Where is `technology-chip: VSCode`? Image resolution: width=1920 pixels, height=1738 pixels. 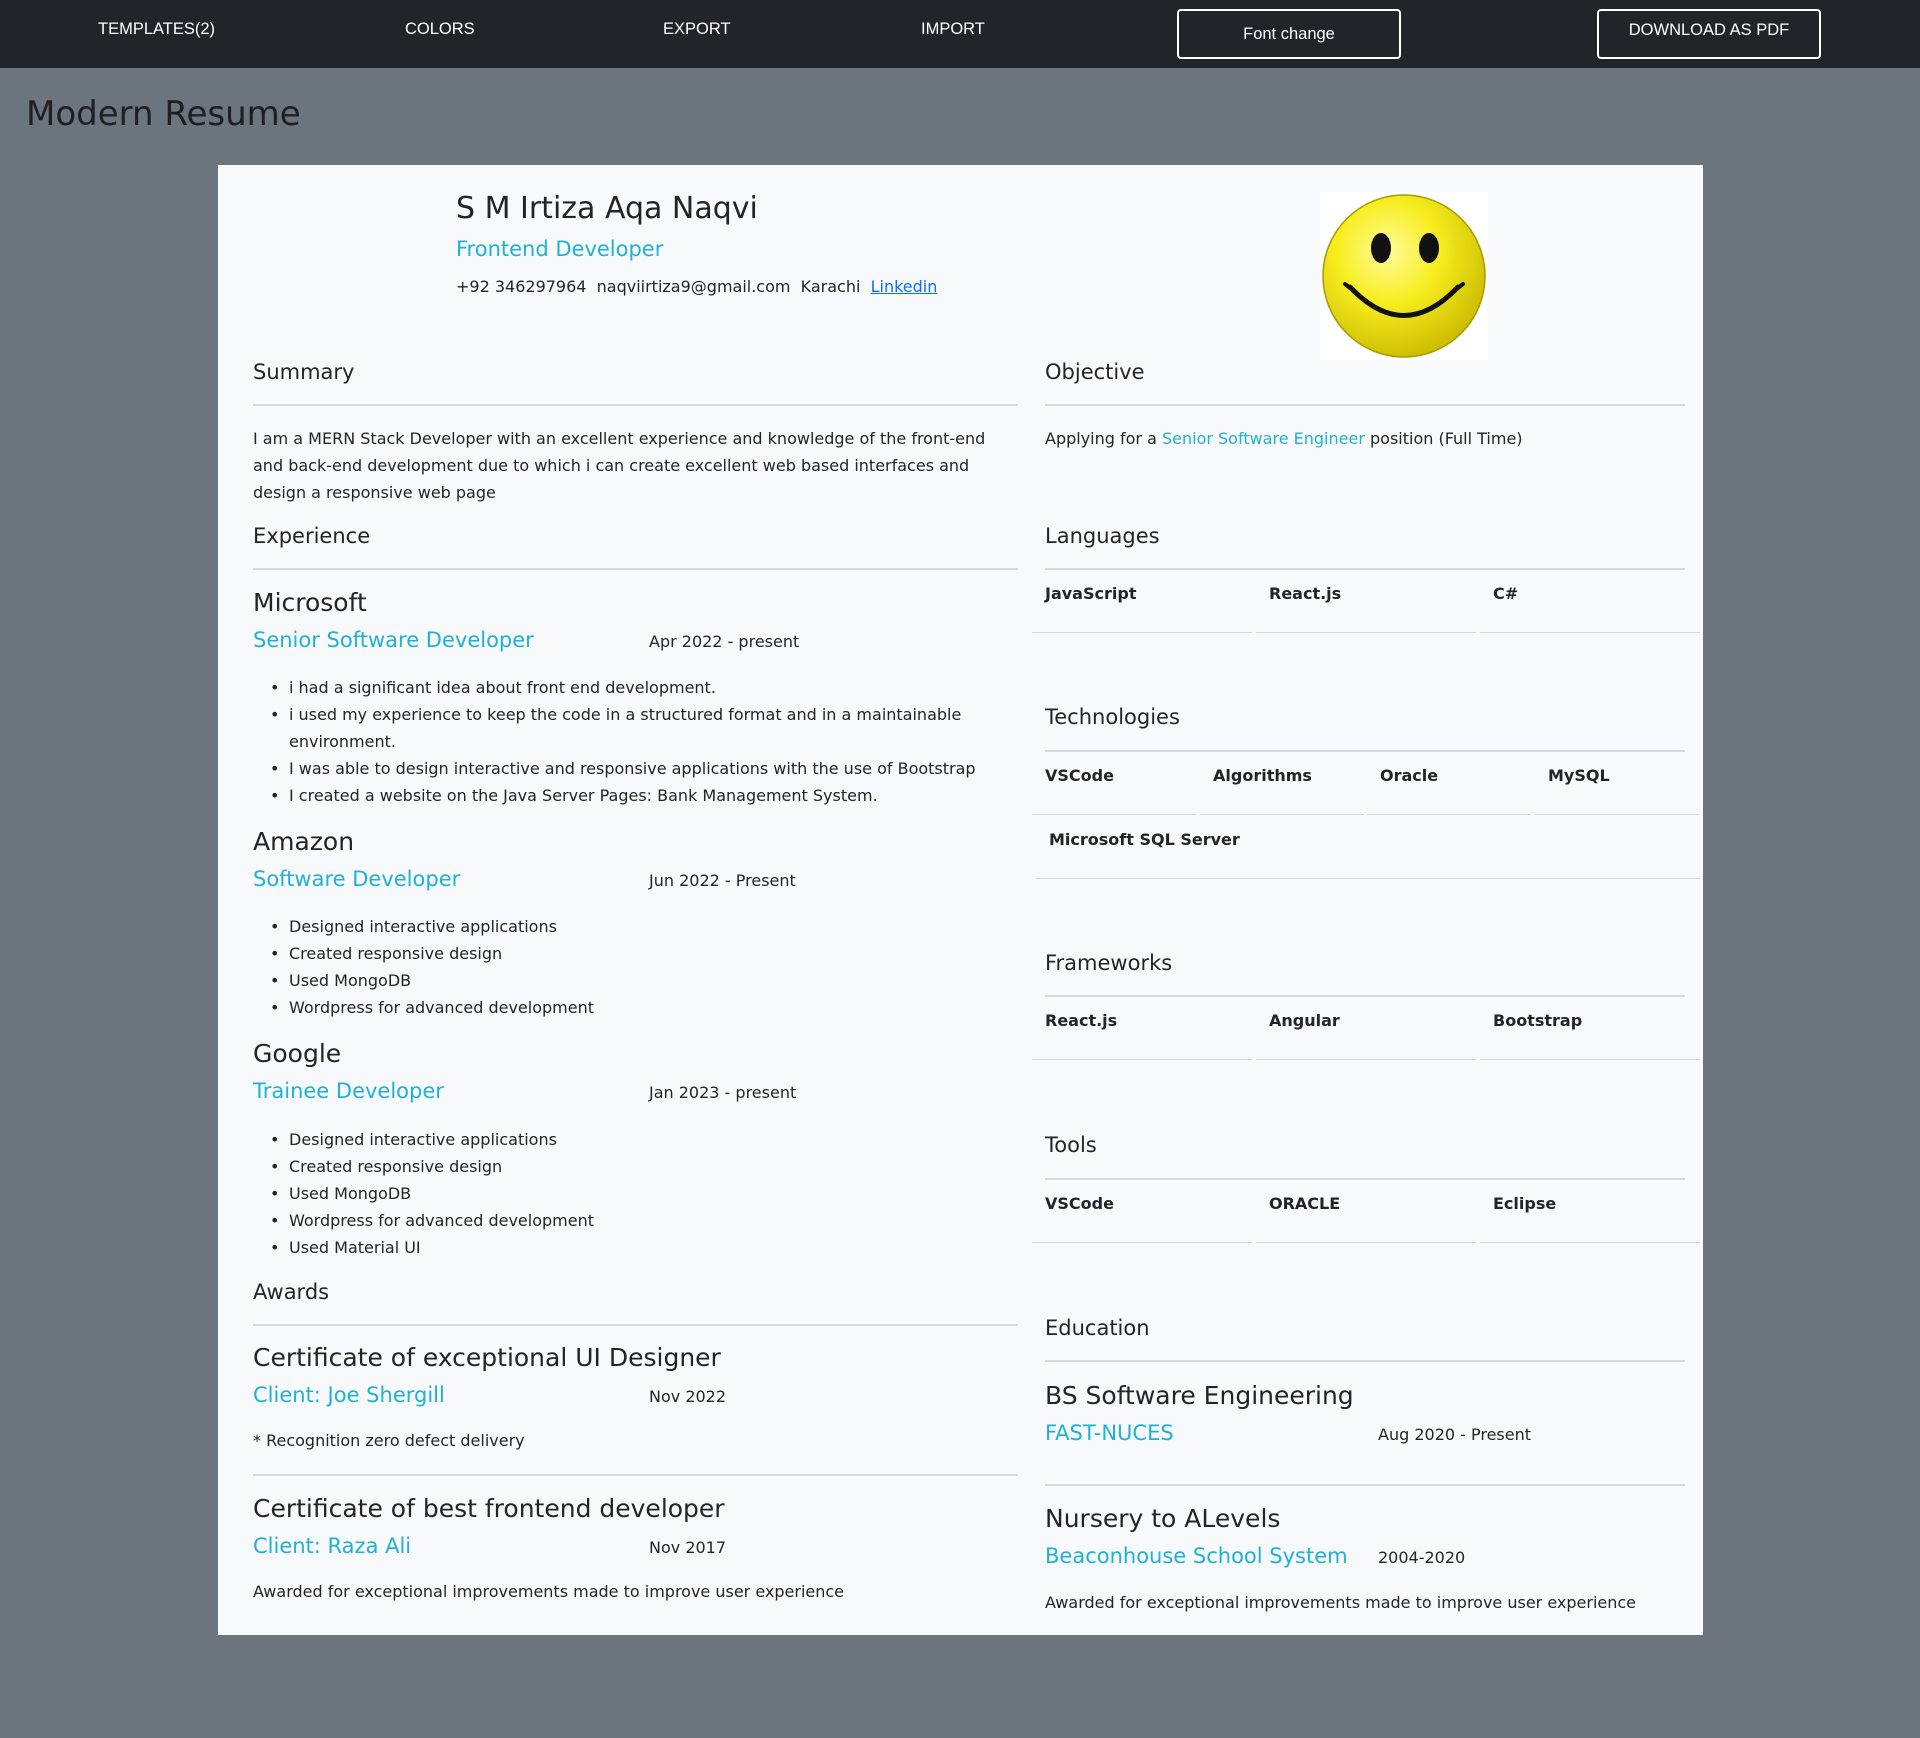 technology-chip: VSCode is located at coordinates (1114, 783).